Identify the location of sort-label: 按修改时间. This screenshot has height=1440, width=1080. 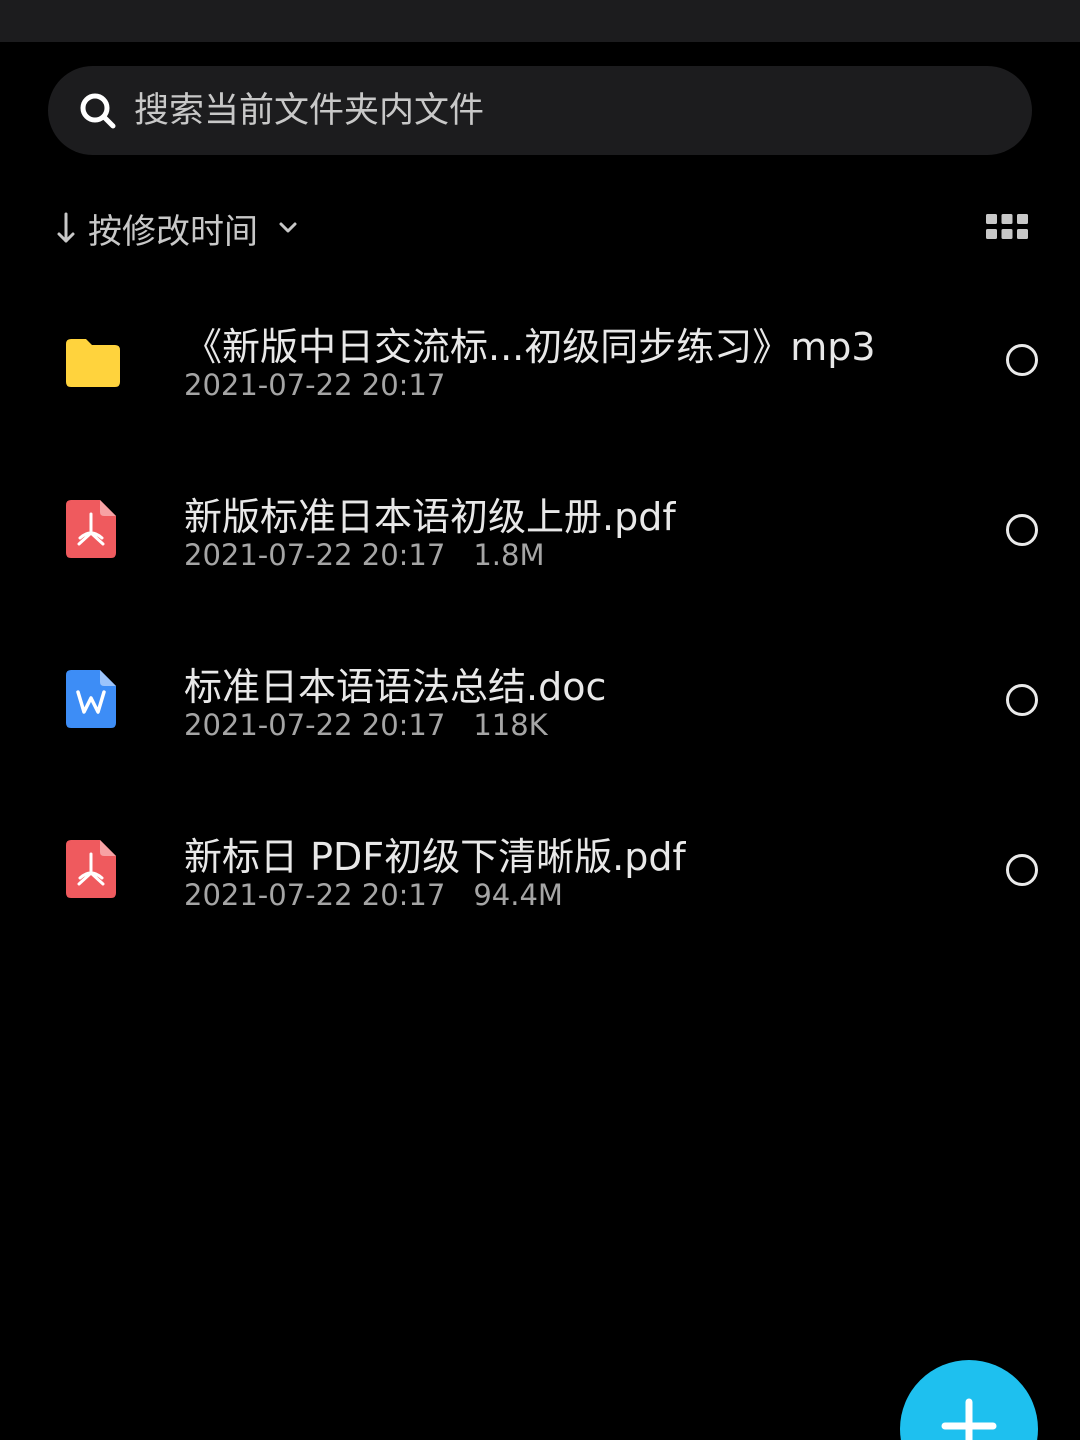
(173, 231).